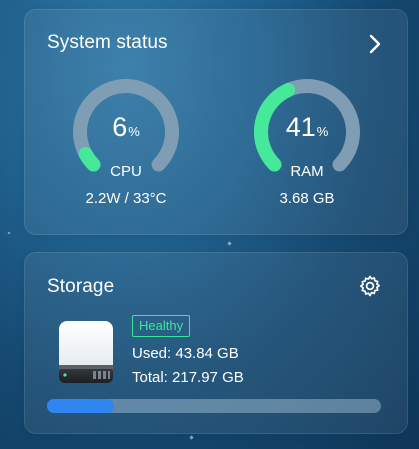 The image size is (419, 449). Describe the element at coordinates (307, 147) in the screenshot. I see `ram-gauge: 41% RAM 3.68 GB` at that location.